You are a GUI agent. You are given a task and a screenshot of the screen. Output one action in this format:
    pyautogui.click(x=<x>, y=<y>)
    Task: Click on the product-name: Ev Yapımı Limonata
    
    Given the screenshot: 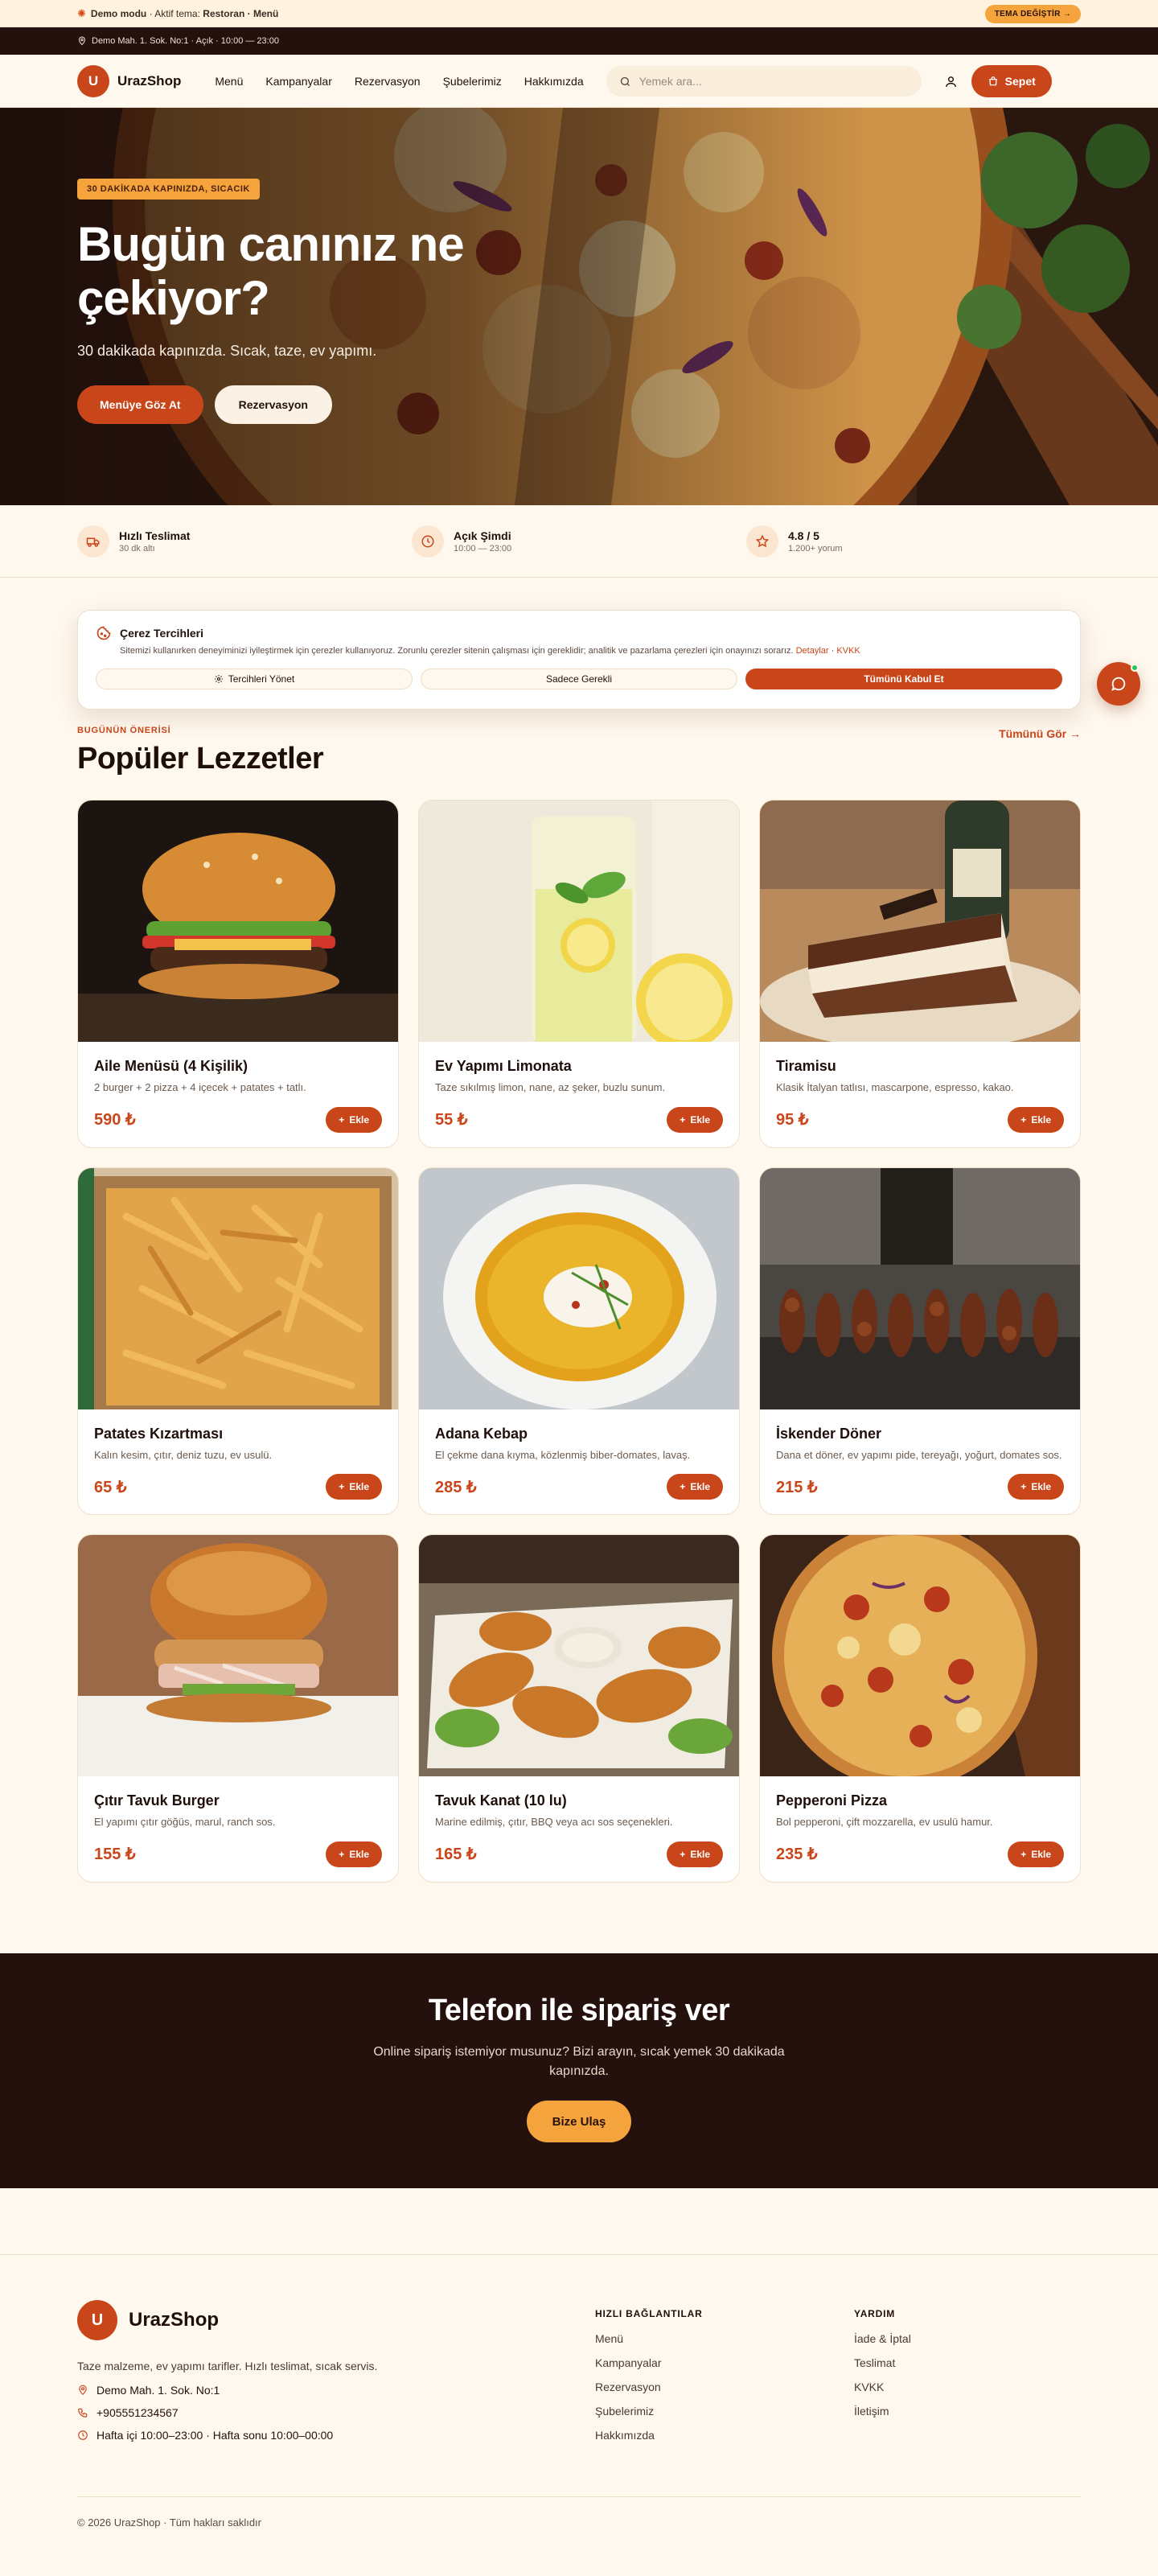 What is the action you would take?
    pyautogui.click(x=579, y=1066)
    